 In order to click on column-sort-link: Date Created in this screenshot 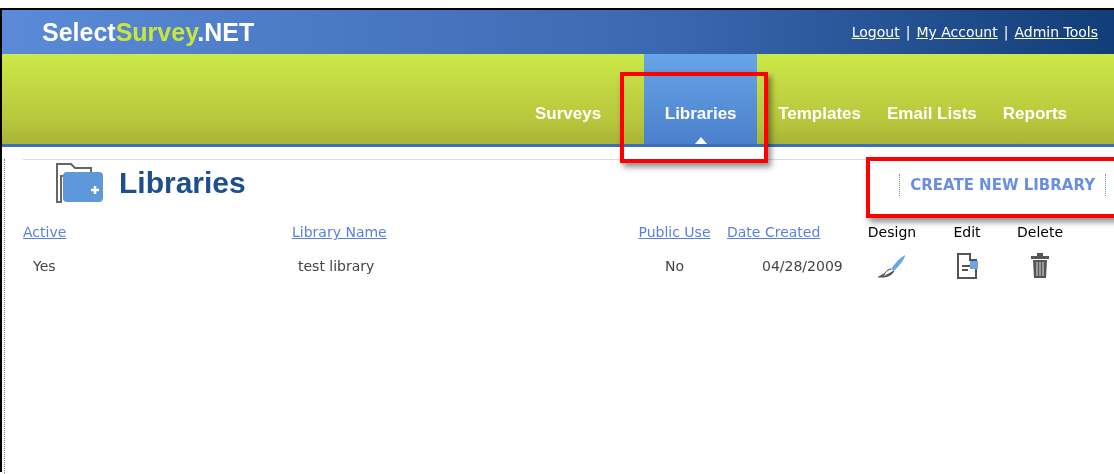, I will do `click(774, 232)`.